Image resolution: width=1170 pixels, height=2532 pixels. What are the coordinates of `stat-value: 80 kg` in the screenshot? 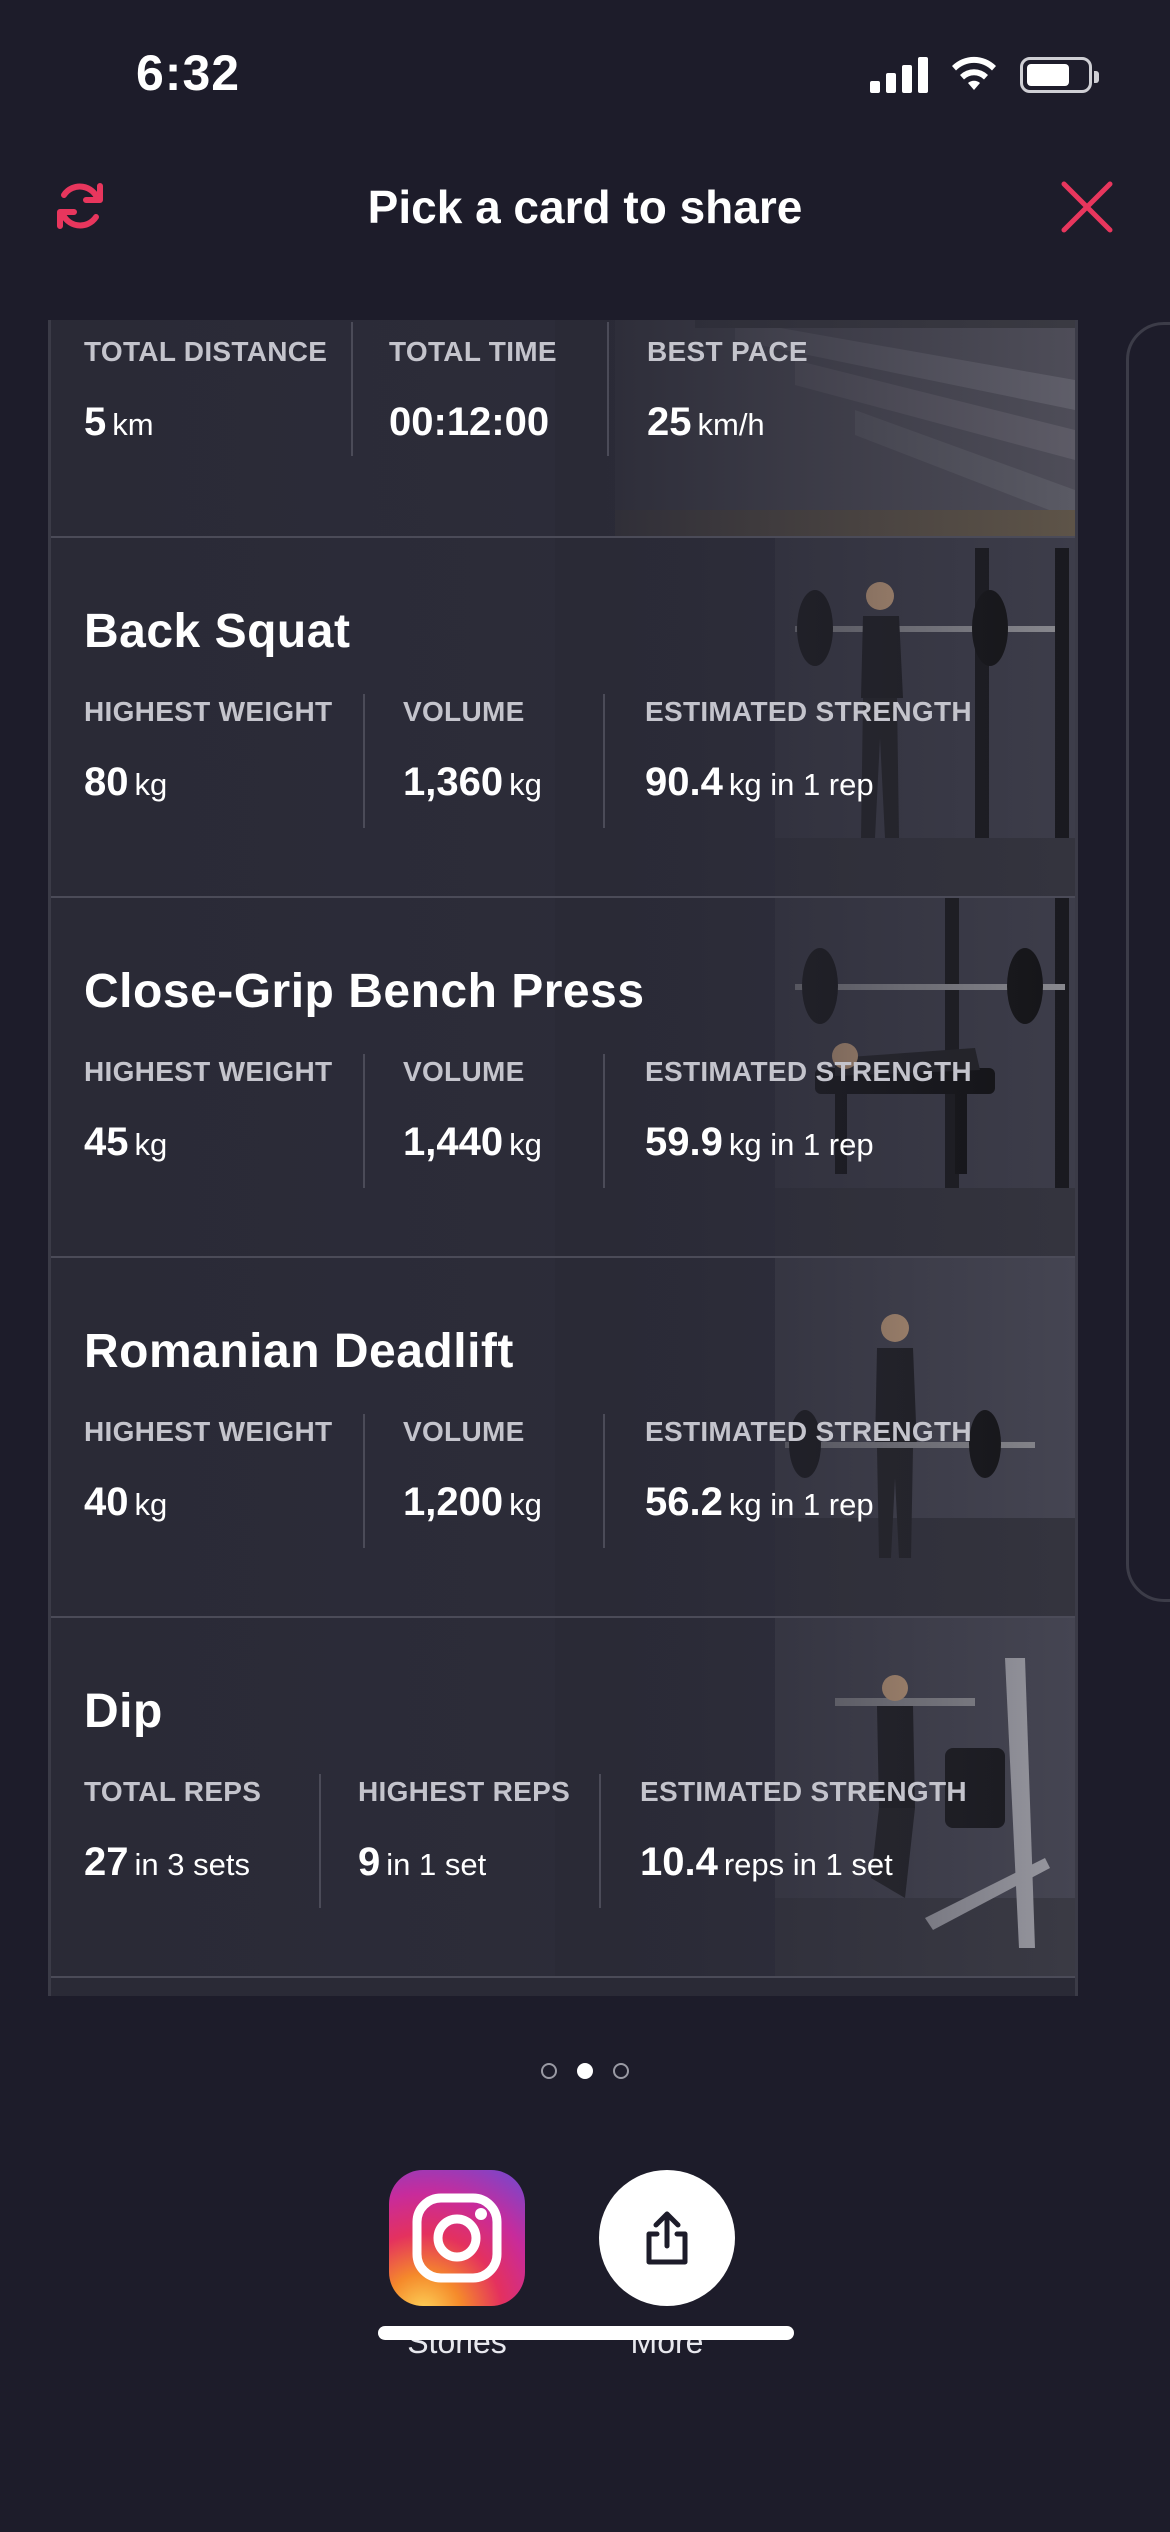 It's located at (126, 782).